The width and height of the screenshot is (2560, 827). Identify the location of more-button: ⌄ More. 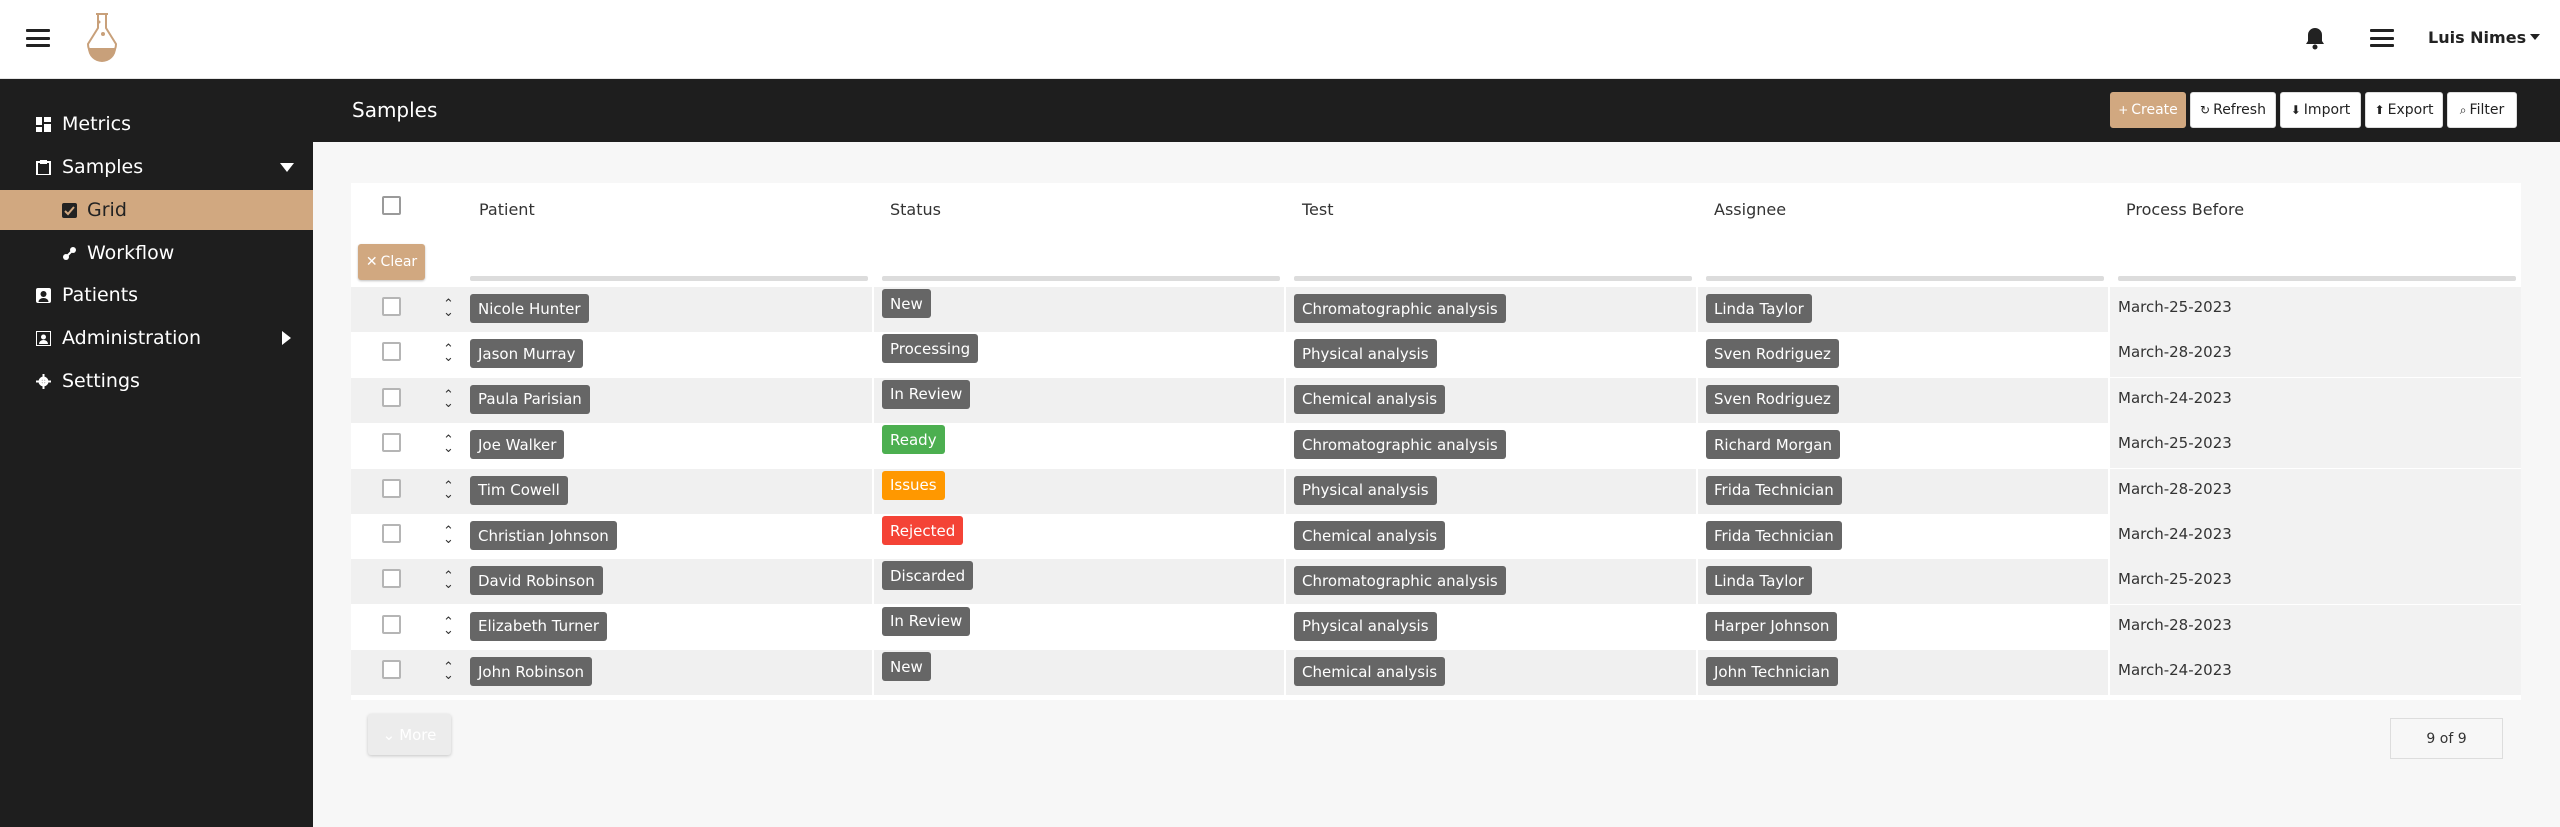
(409, 734).